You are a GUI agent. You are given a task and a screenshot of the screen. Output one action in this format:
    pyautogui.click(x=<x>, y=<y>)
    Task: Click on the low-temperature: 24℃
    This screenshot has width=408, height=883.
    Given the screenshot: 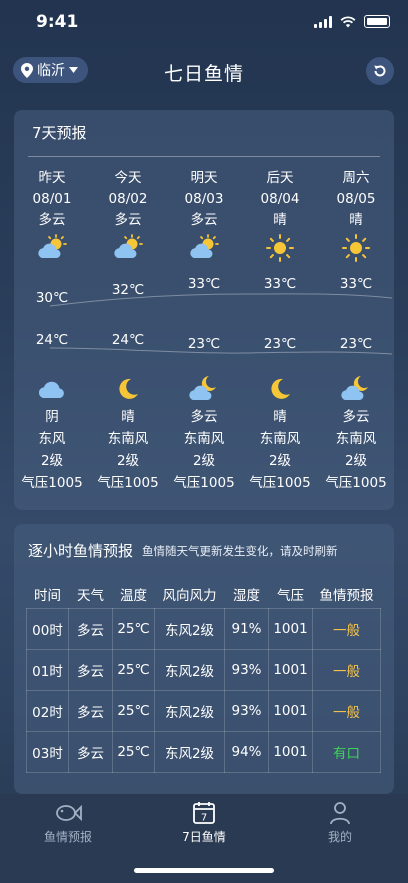 What is the action you would take?
    pyautogui.click(x=52, y=340)
    